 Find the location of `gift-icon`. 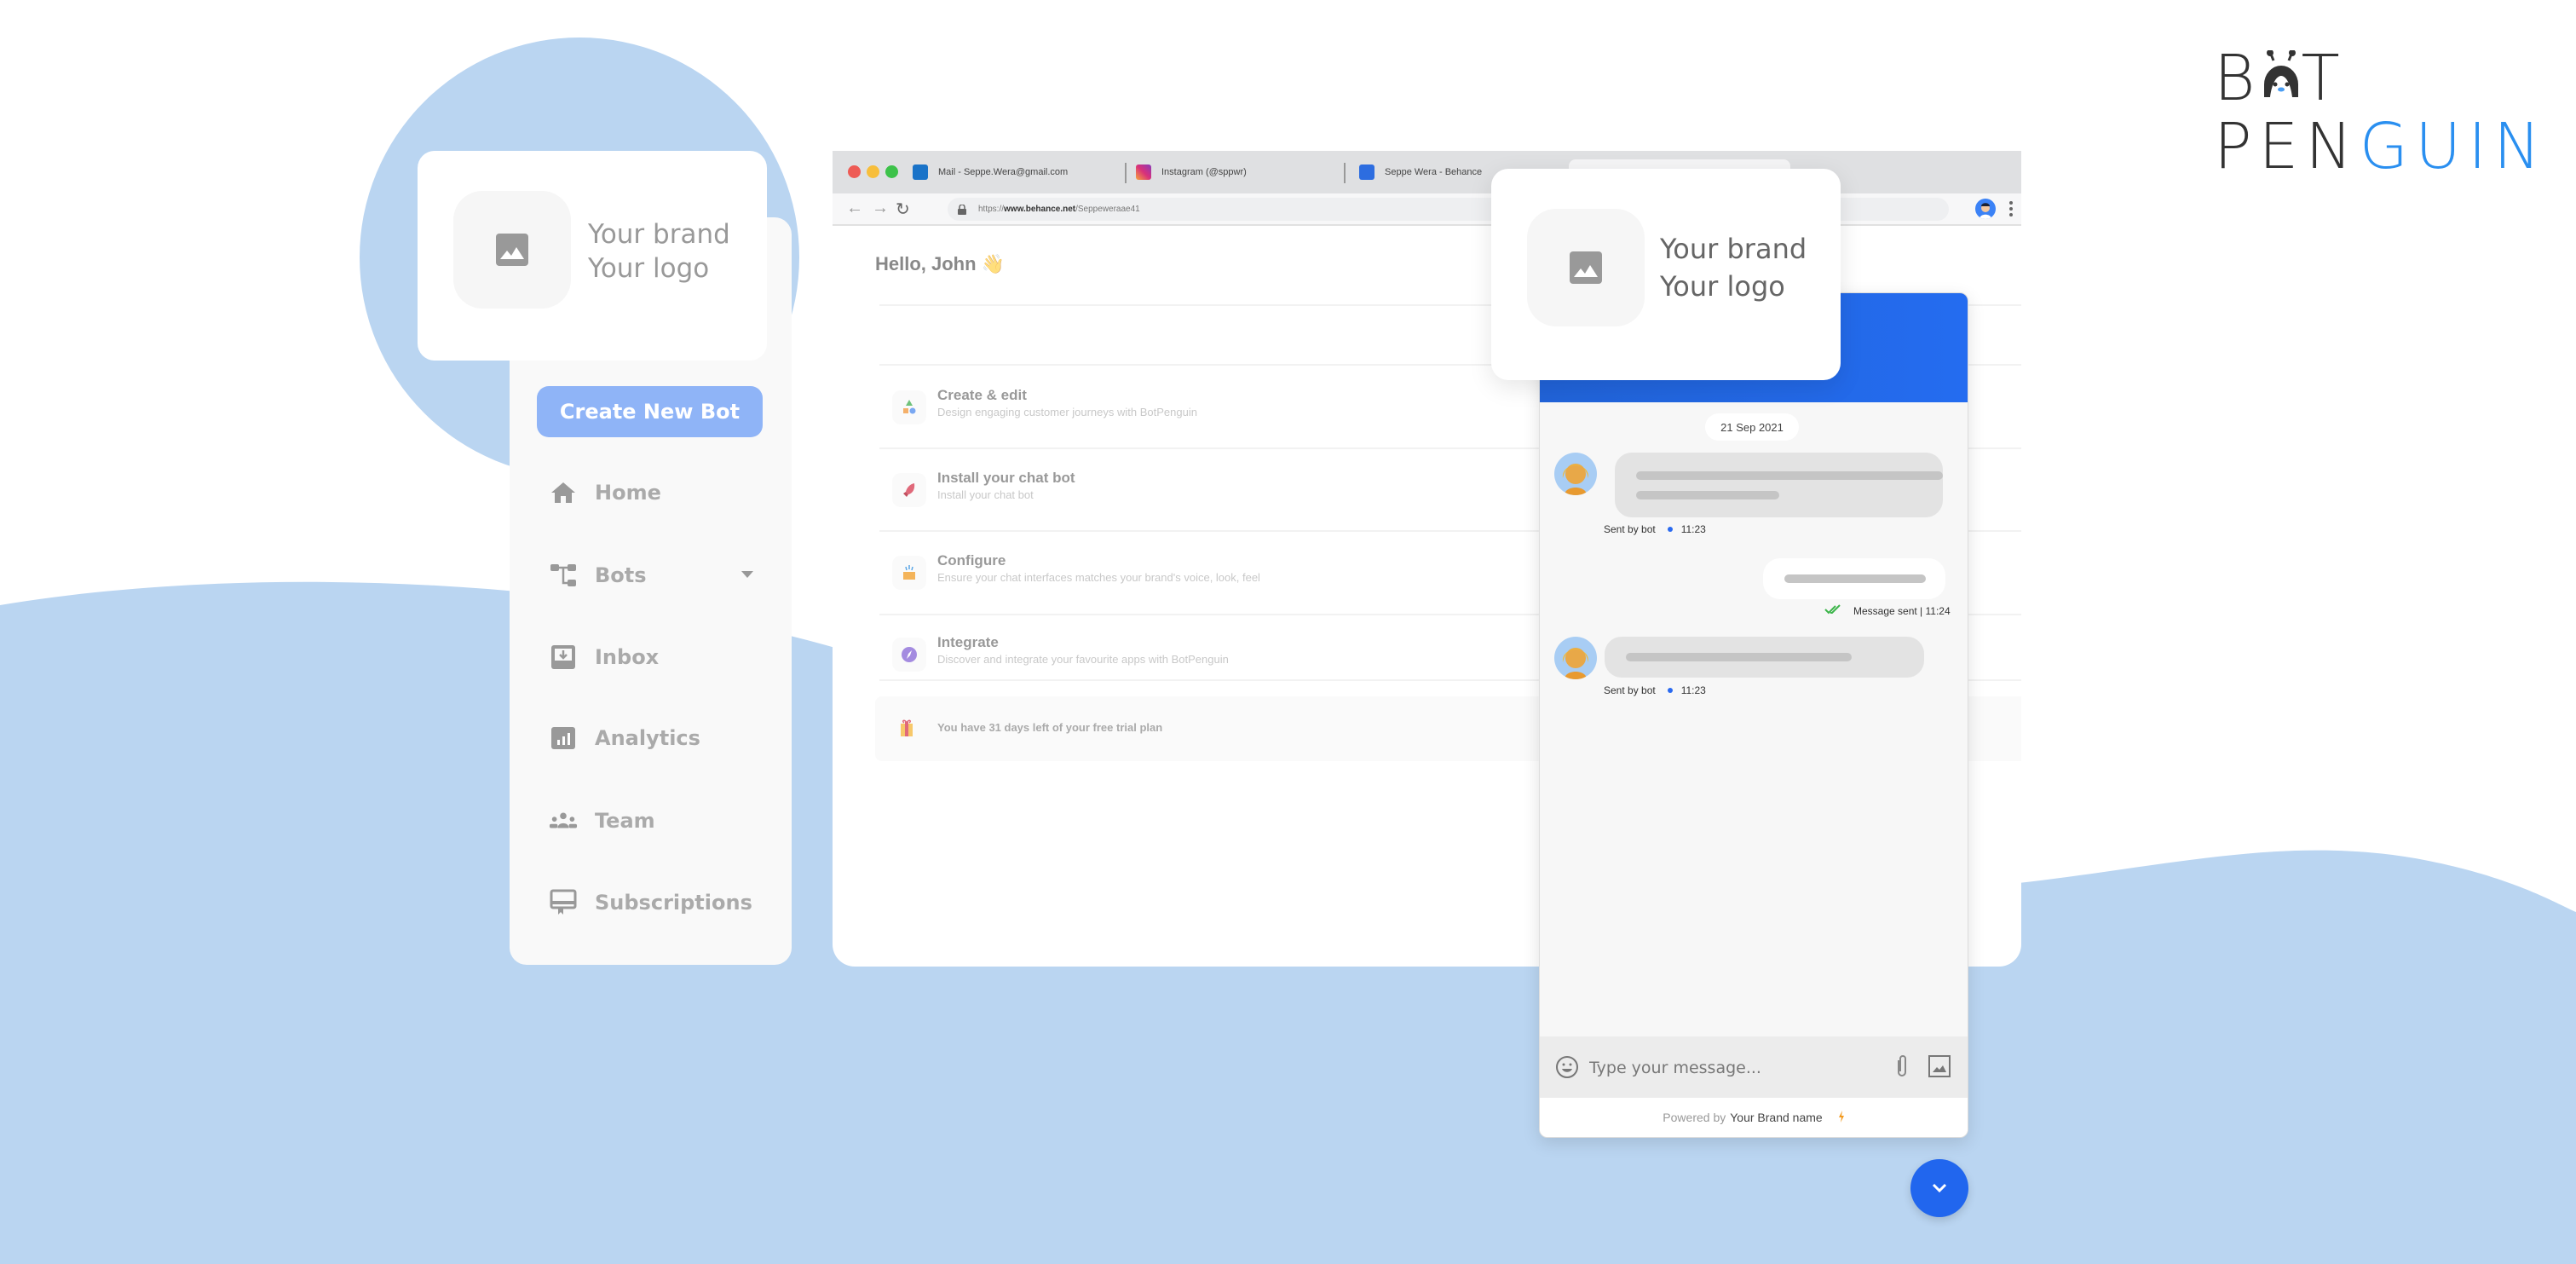

gift-icon is located at coordinates (906, 728).